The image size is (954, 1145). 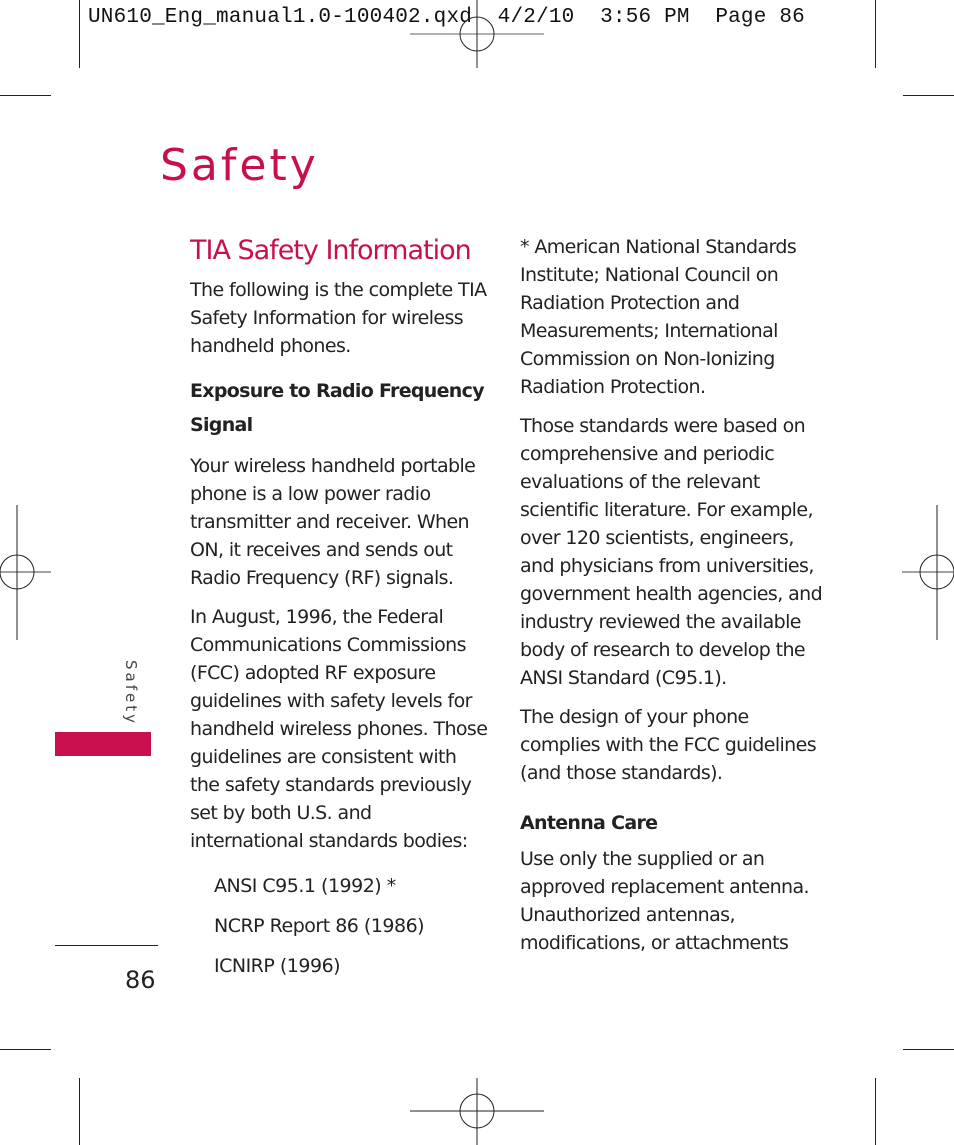 I want to click on subheading-antenna-care: Antenna Care, so click(x=589, y=823).